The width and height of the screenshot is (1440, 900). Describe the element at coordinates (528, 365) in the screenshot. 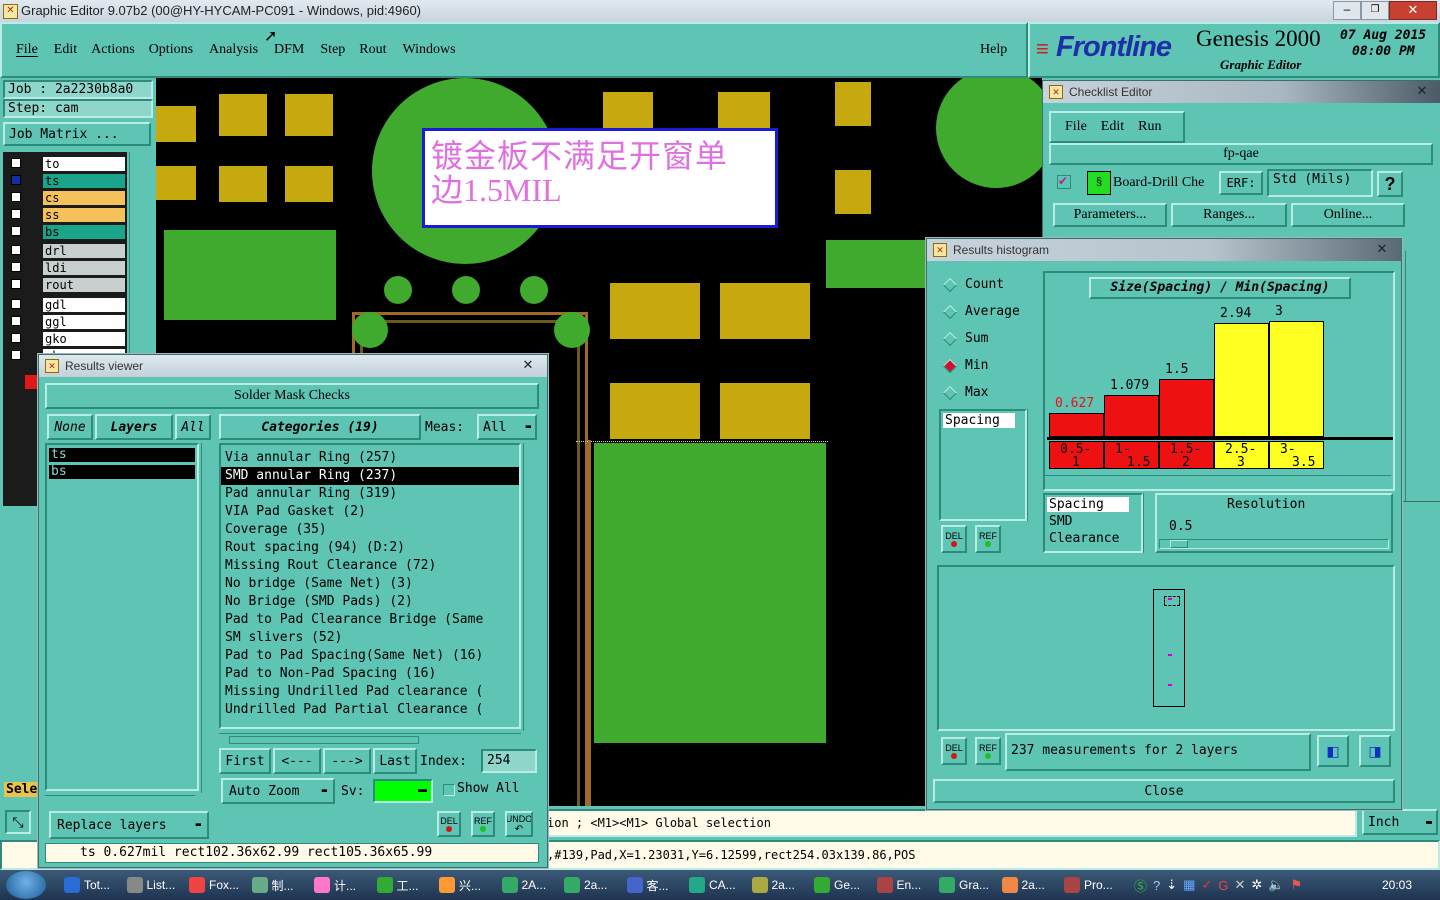

I see `results-viewer-close-button: ✕` at that location.